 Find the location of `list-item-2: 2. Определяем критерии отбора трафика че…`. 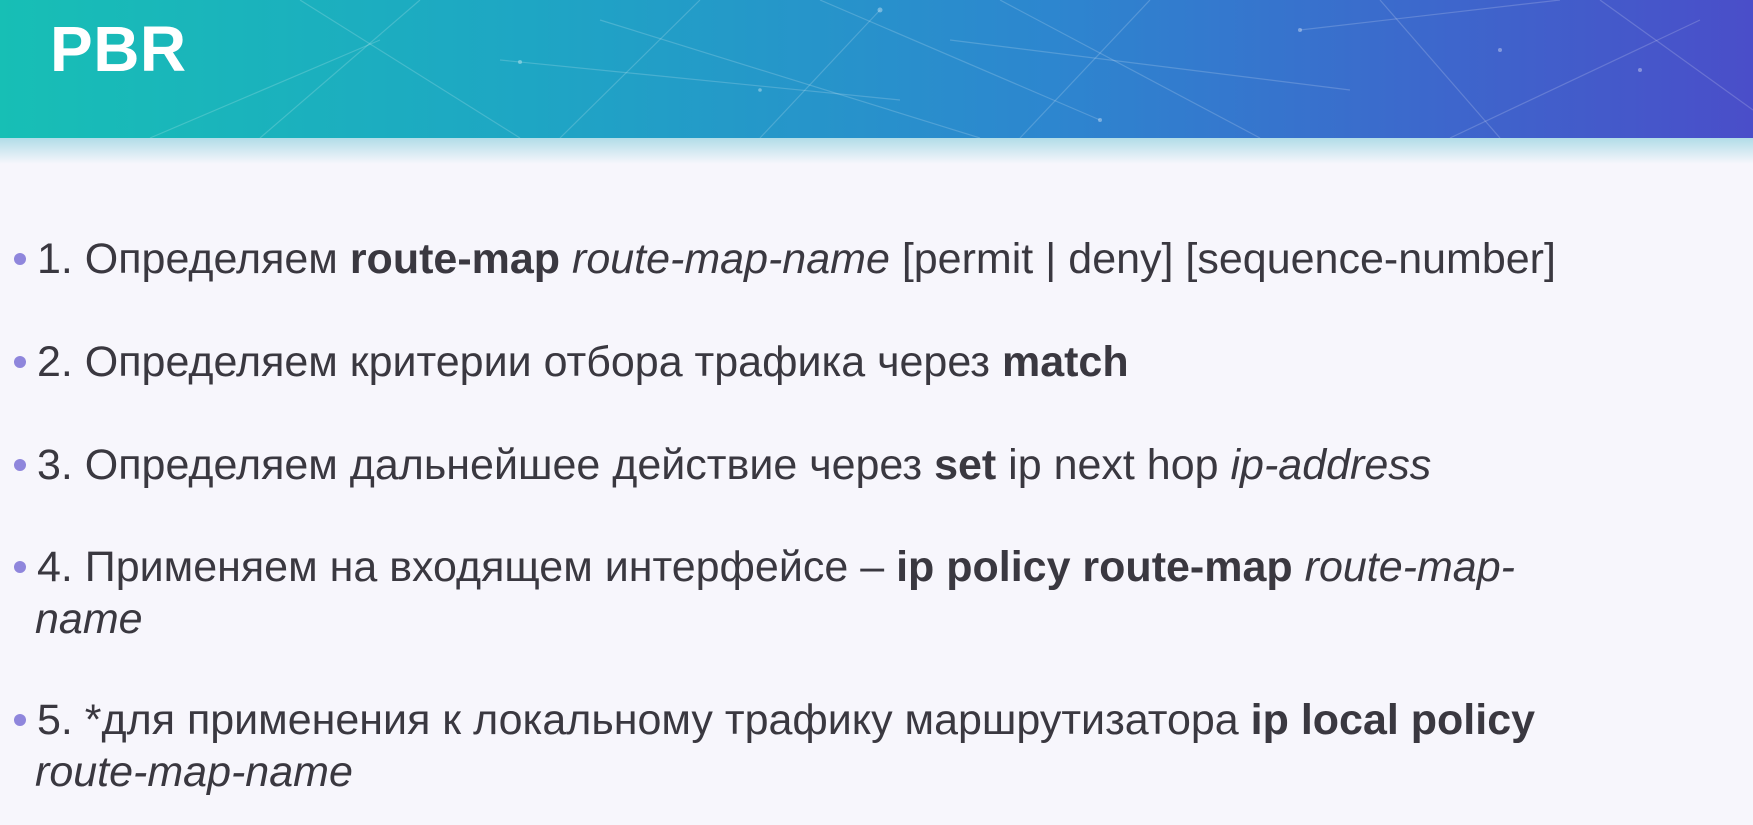

list-item-2: 2. Определяем критерии отбора трафика че… is located at coordinates (875, 362).